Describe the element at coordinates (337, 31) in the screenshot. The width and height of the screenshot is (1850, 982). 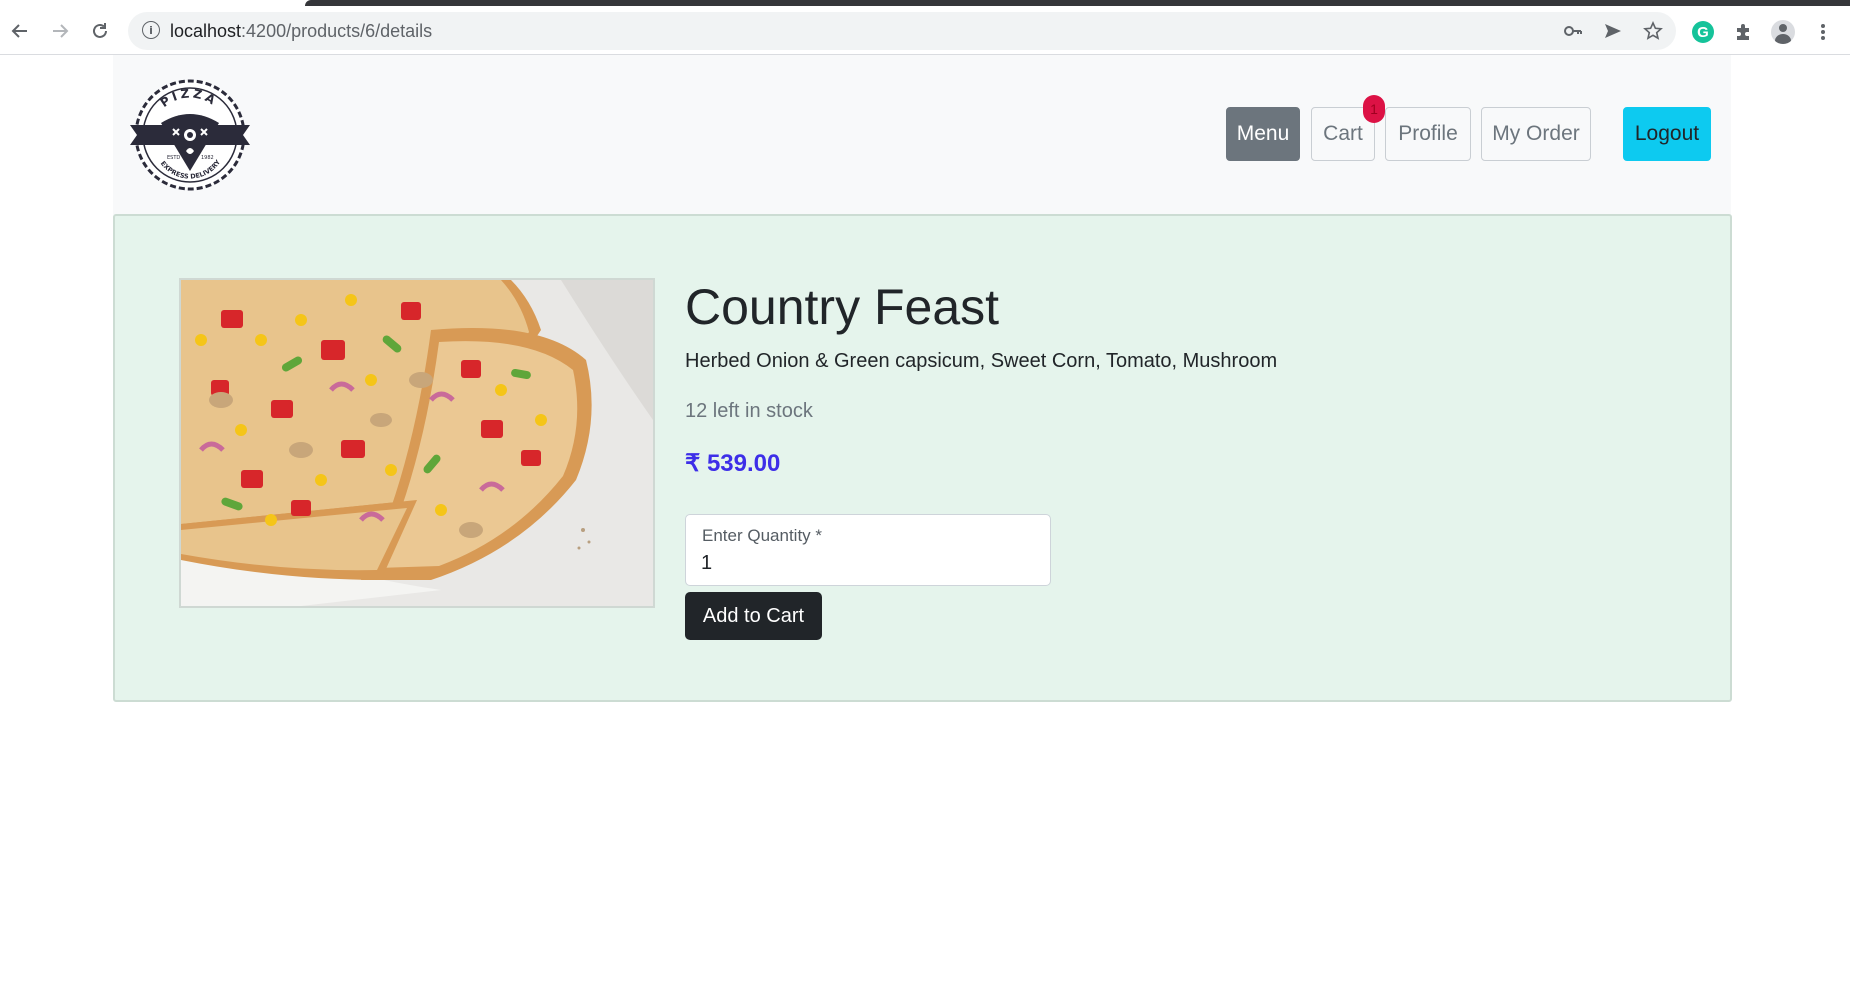
I see `url-path: :4200/products/6/details` at that location.